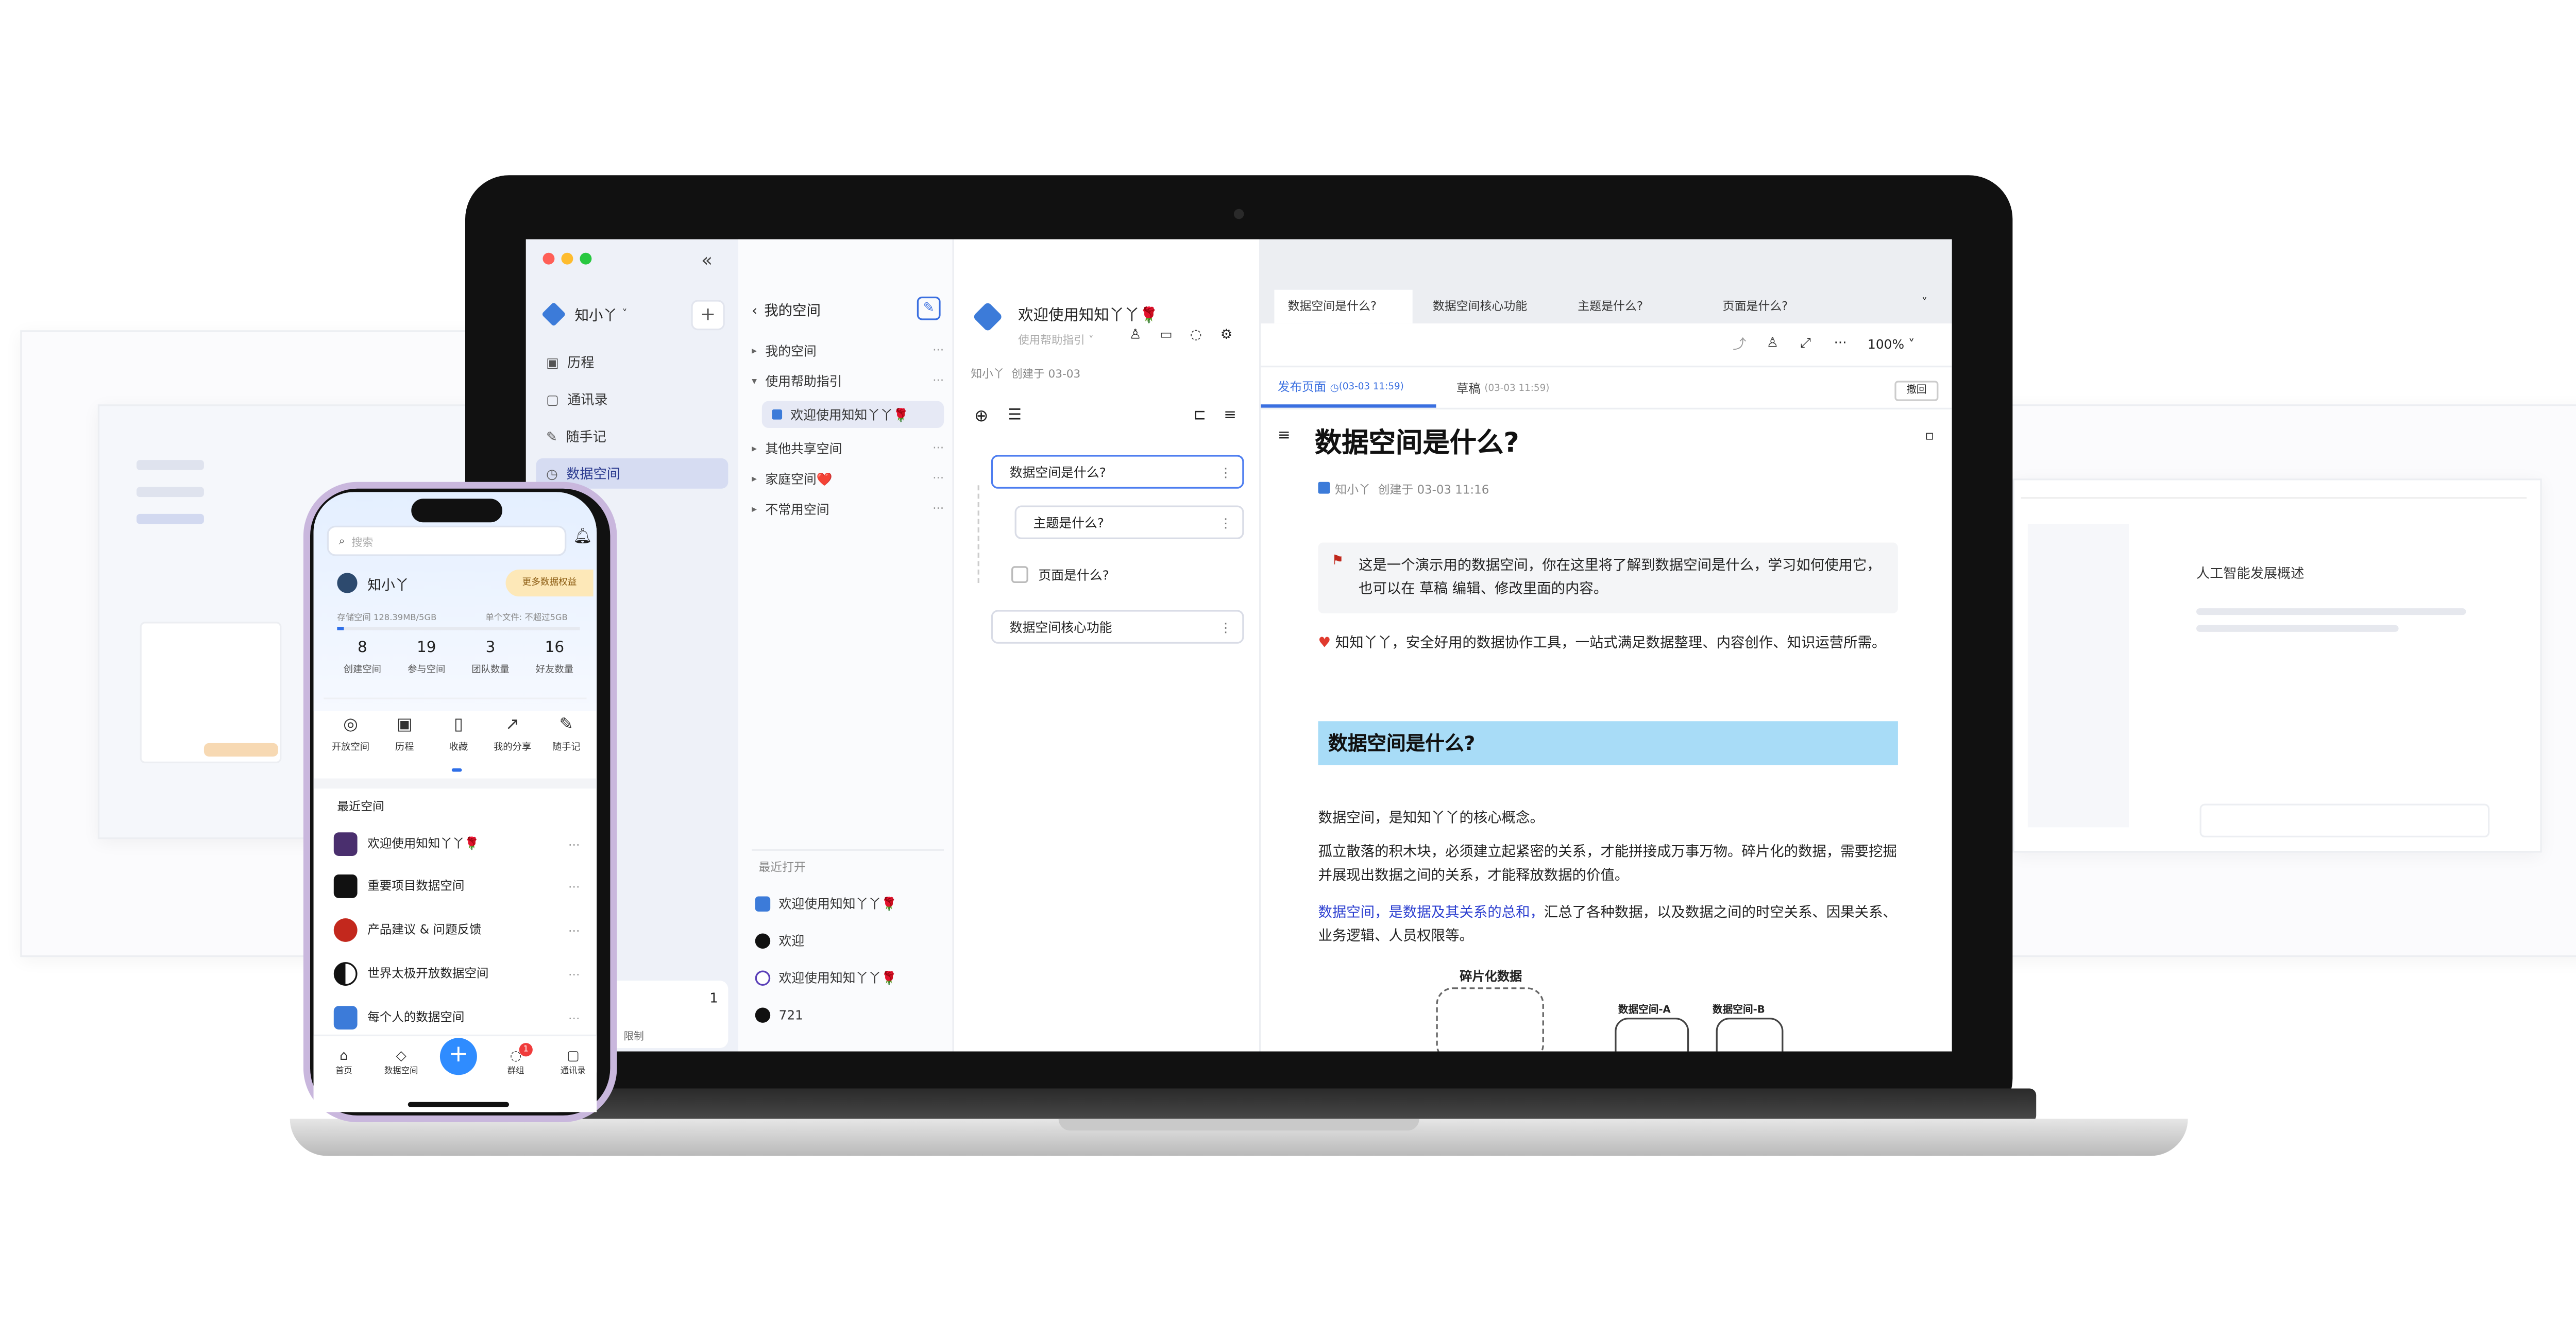 The image size is (2576, 1321). Describe the element at coordinates (582, 537) in the screenshot. I see `phone-bell-icon: 🔔︎` at that location.